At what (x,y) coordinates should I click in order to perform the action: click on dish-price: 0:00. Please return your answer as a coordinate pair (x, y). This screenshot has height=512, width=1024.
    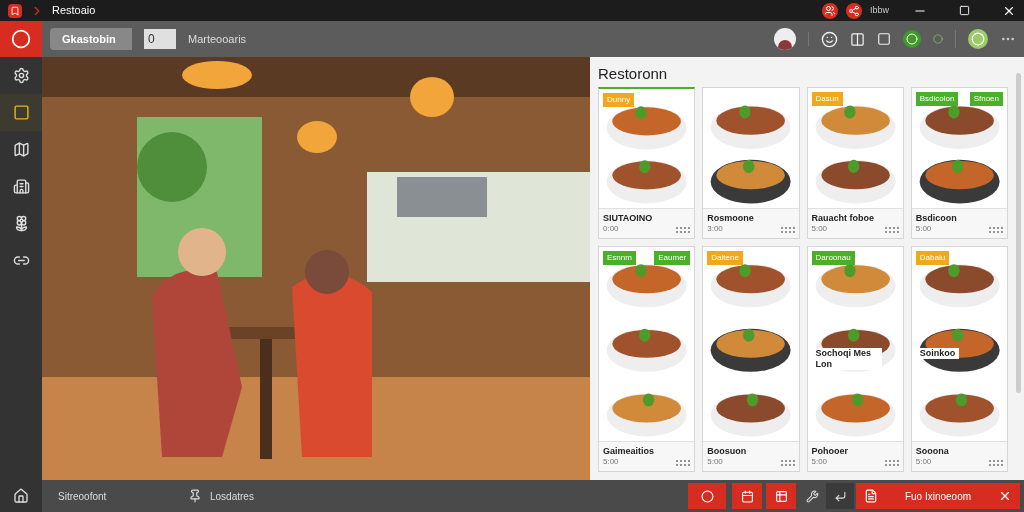
    Looking at the image, I should click on (611, 229).